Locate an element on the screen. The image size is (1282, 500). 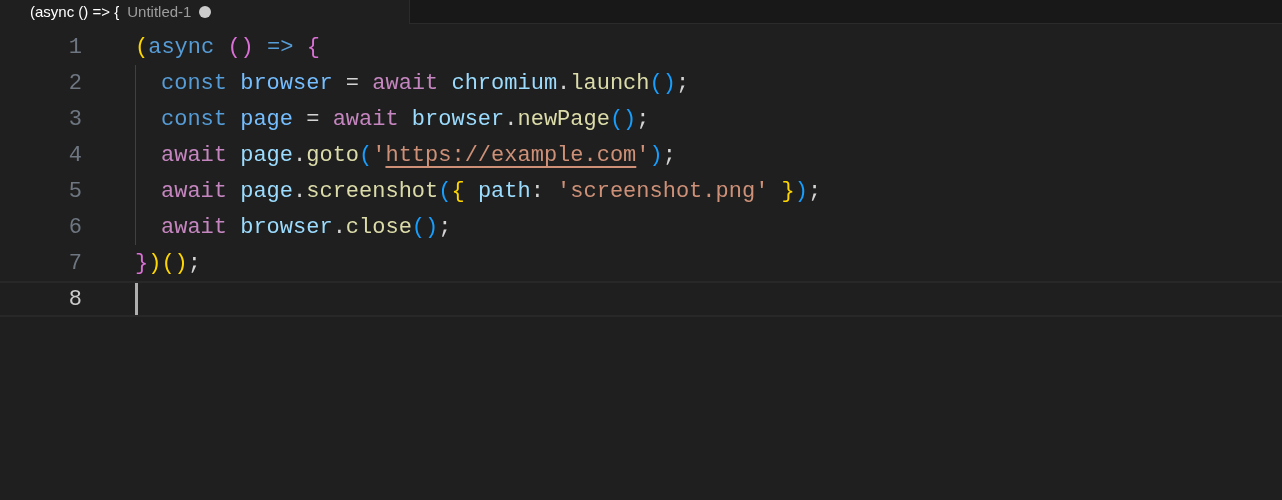
code-line: })(); is located at coordinates (168, 263).